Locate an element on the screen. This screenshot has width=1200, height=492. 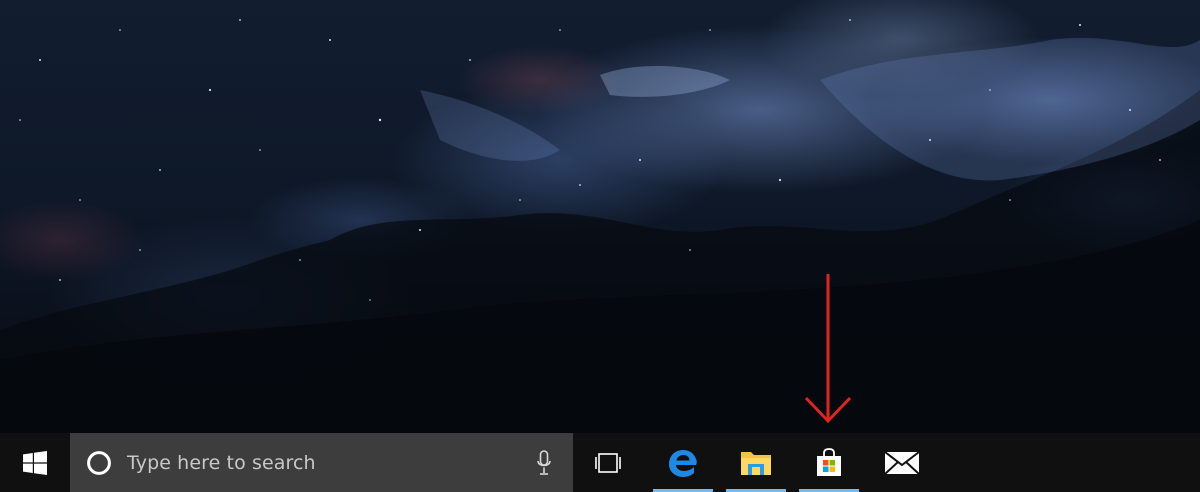
search-box: Type here to search is located at coordinates (321, 462).